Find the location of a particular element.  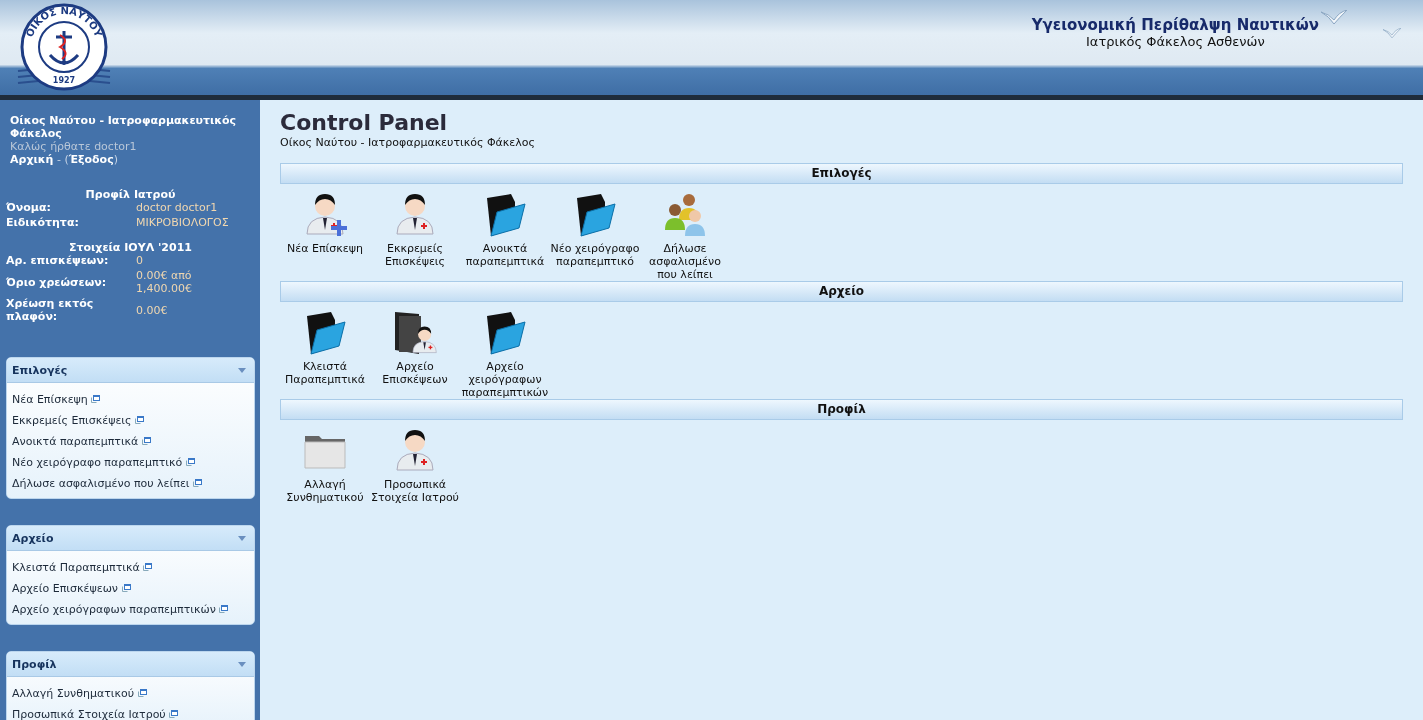

logo-year: 1927 is located at coordinates (64, 80).